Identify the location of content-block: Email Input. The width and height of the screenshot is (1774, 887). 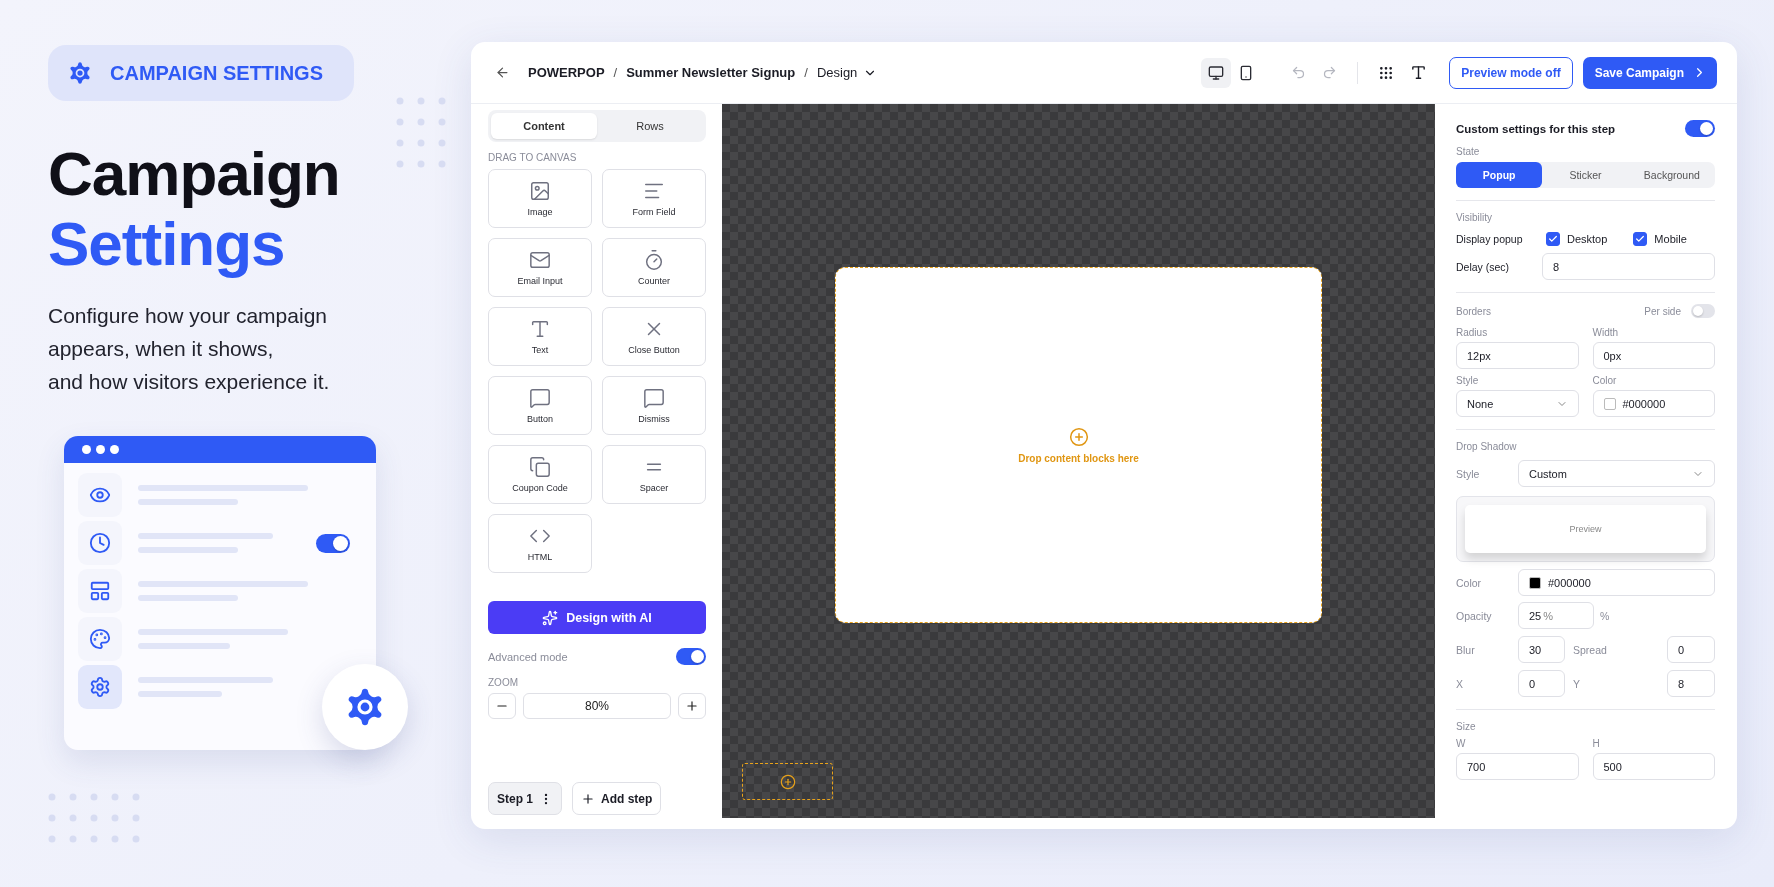
(540, 267).